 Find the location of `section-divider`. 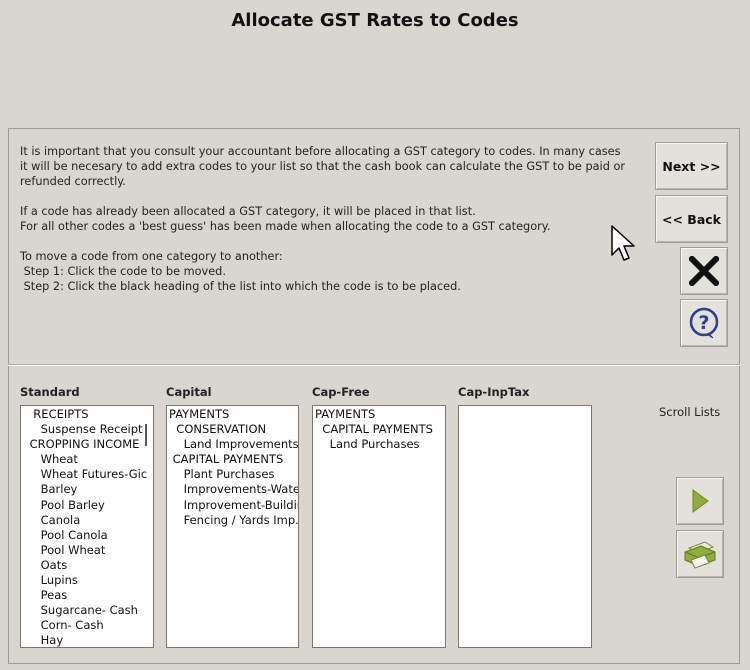

section-divider is located at coordinates (374, 365).